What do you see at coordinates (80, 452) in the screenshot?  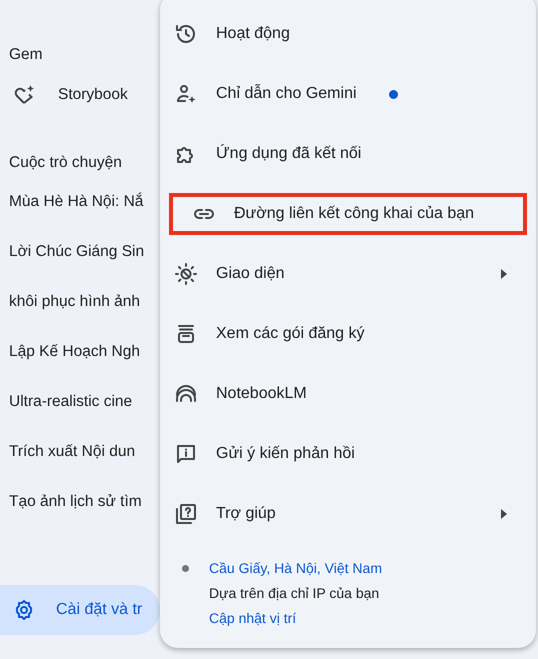 I see `chat-item: Trích xuất Nội dun` at bounding box center [80, 452].